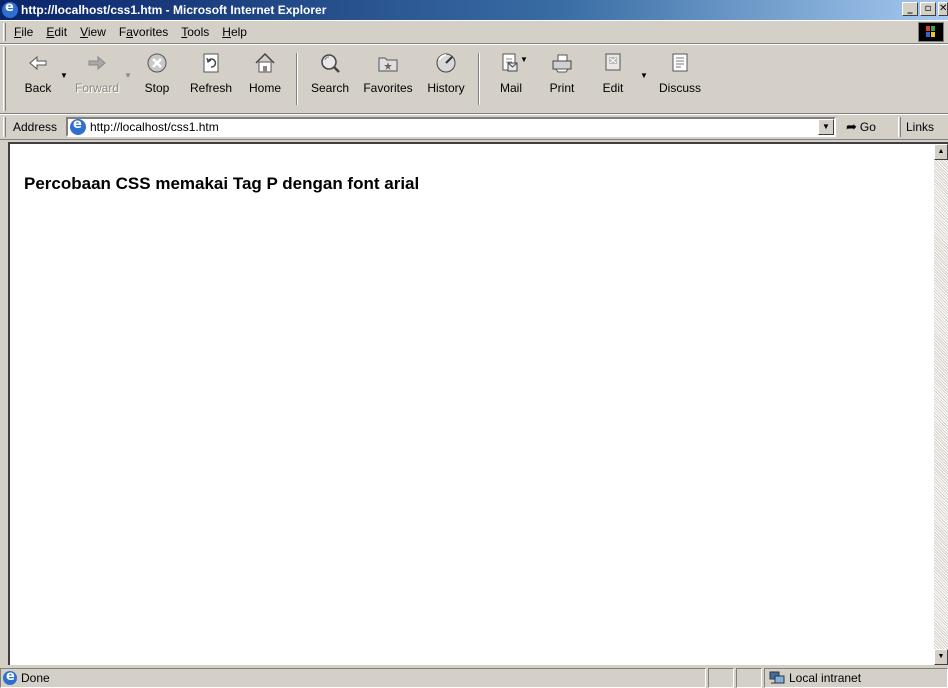 This screenshot has width=948, height=688. What do you see at coordinates (330, 63) in the screenshot?
I see `search-icon` at bounding box center [330, 63].